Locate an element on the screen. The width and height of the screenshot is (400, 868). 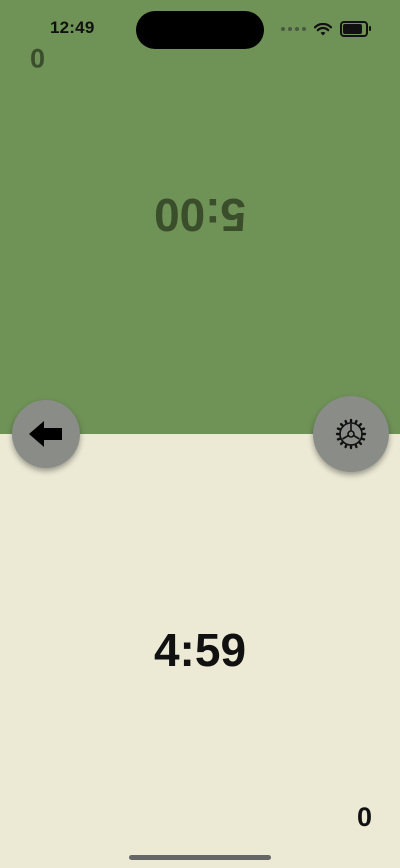
arrow-left-icon is located at coordinates (45, 434).